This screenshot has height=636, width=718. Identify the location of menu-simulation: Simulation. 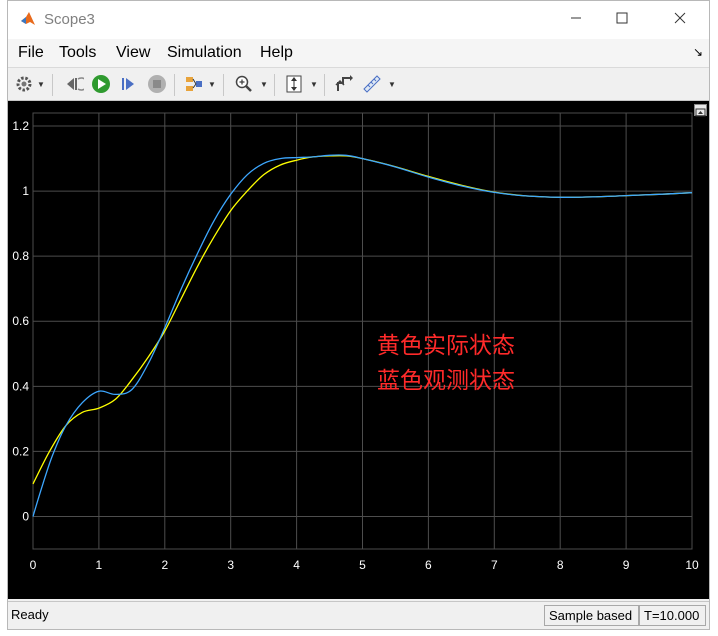
(204, 53).